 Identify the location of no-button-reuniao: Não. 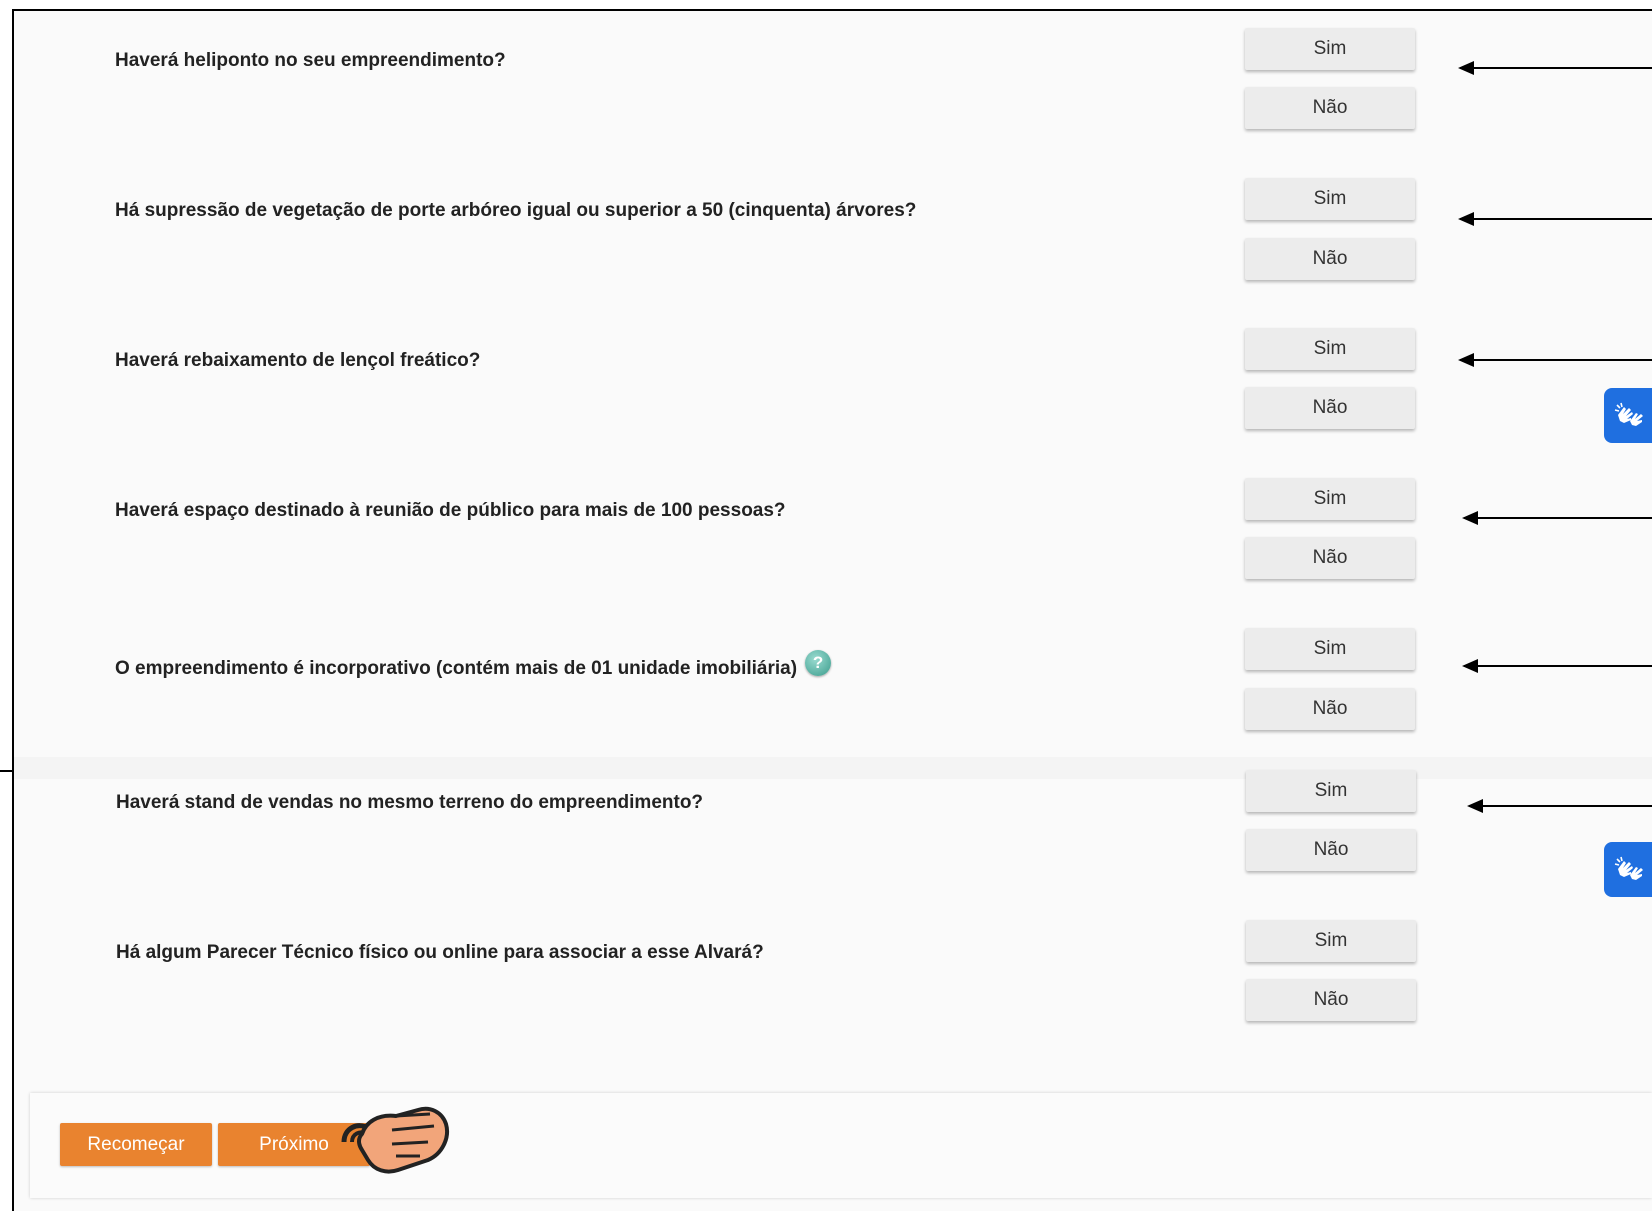
(1330, 558).